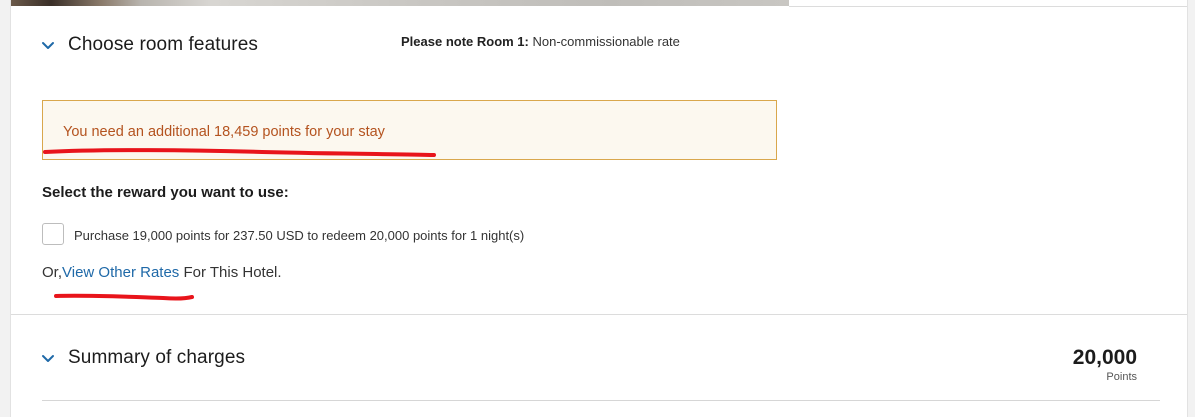  What do you see at coordinates (606, 41) in the screenshot?
I see `note-value: Non-commissionable rate` at bounding box center [606, 41].